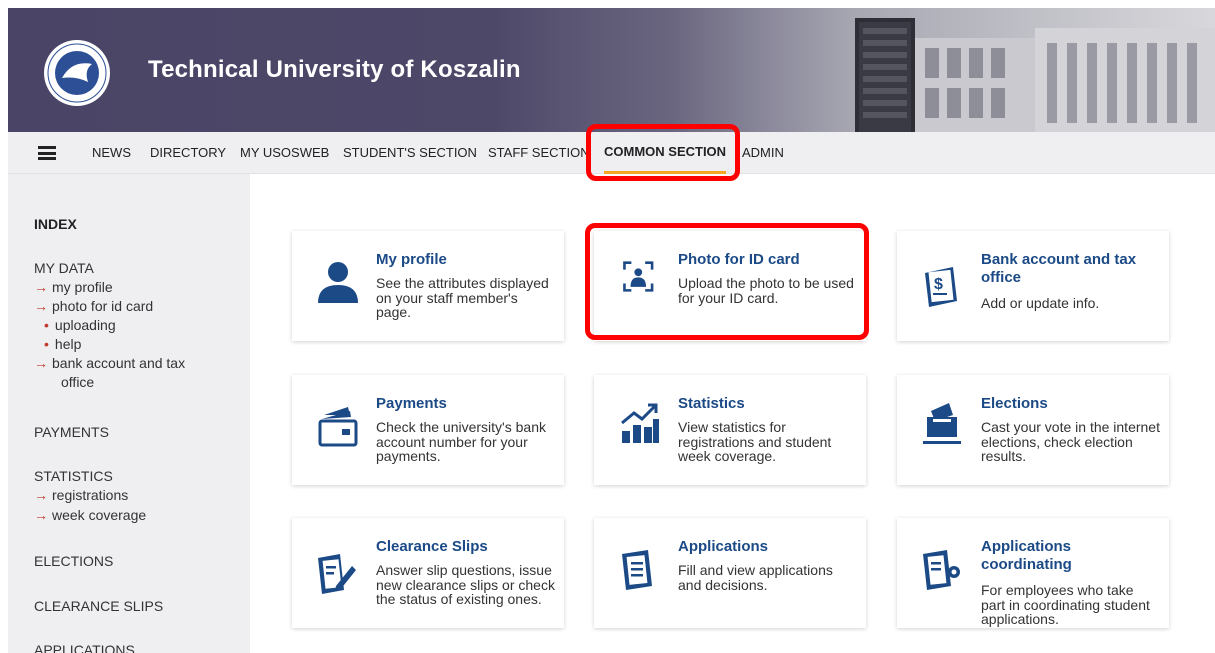 This screenshot has width=1215, height=653. Describe the element at coordinates (638, 276) in the screenshot. I see `id-photo-icon` at that location.